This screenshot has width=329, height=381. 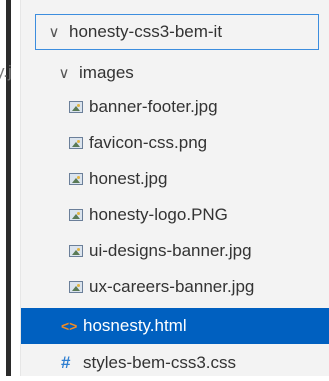 What do you see at coordinates (172, 286) in the screenshot?
I see `file-label: ux-careers-banner.jpg` at bounding box center [172, 286].